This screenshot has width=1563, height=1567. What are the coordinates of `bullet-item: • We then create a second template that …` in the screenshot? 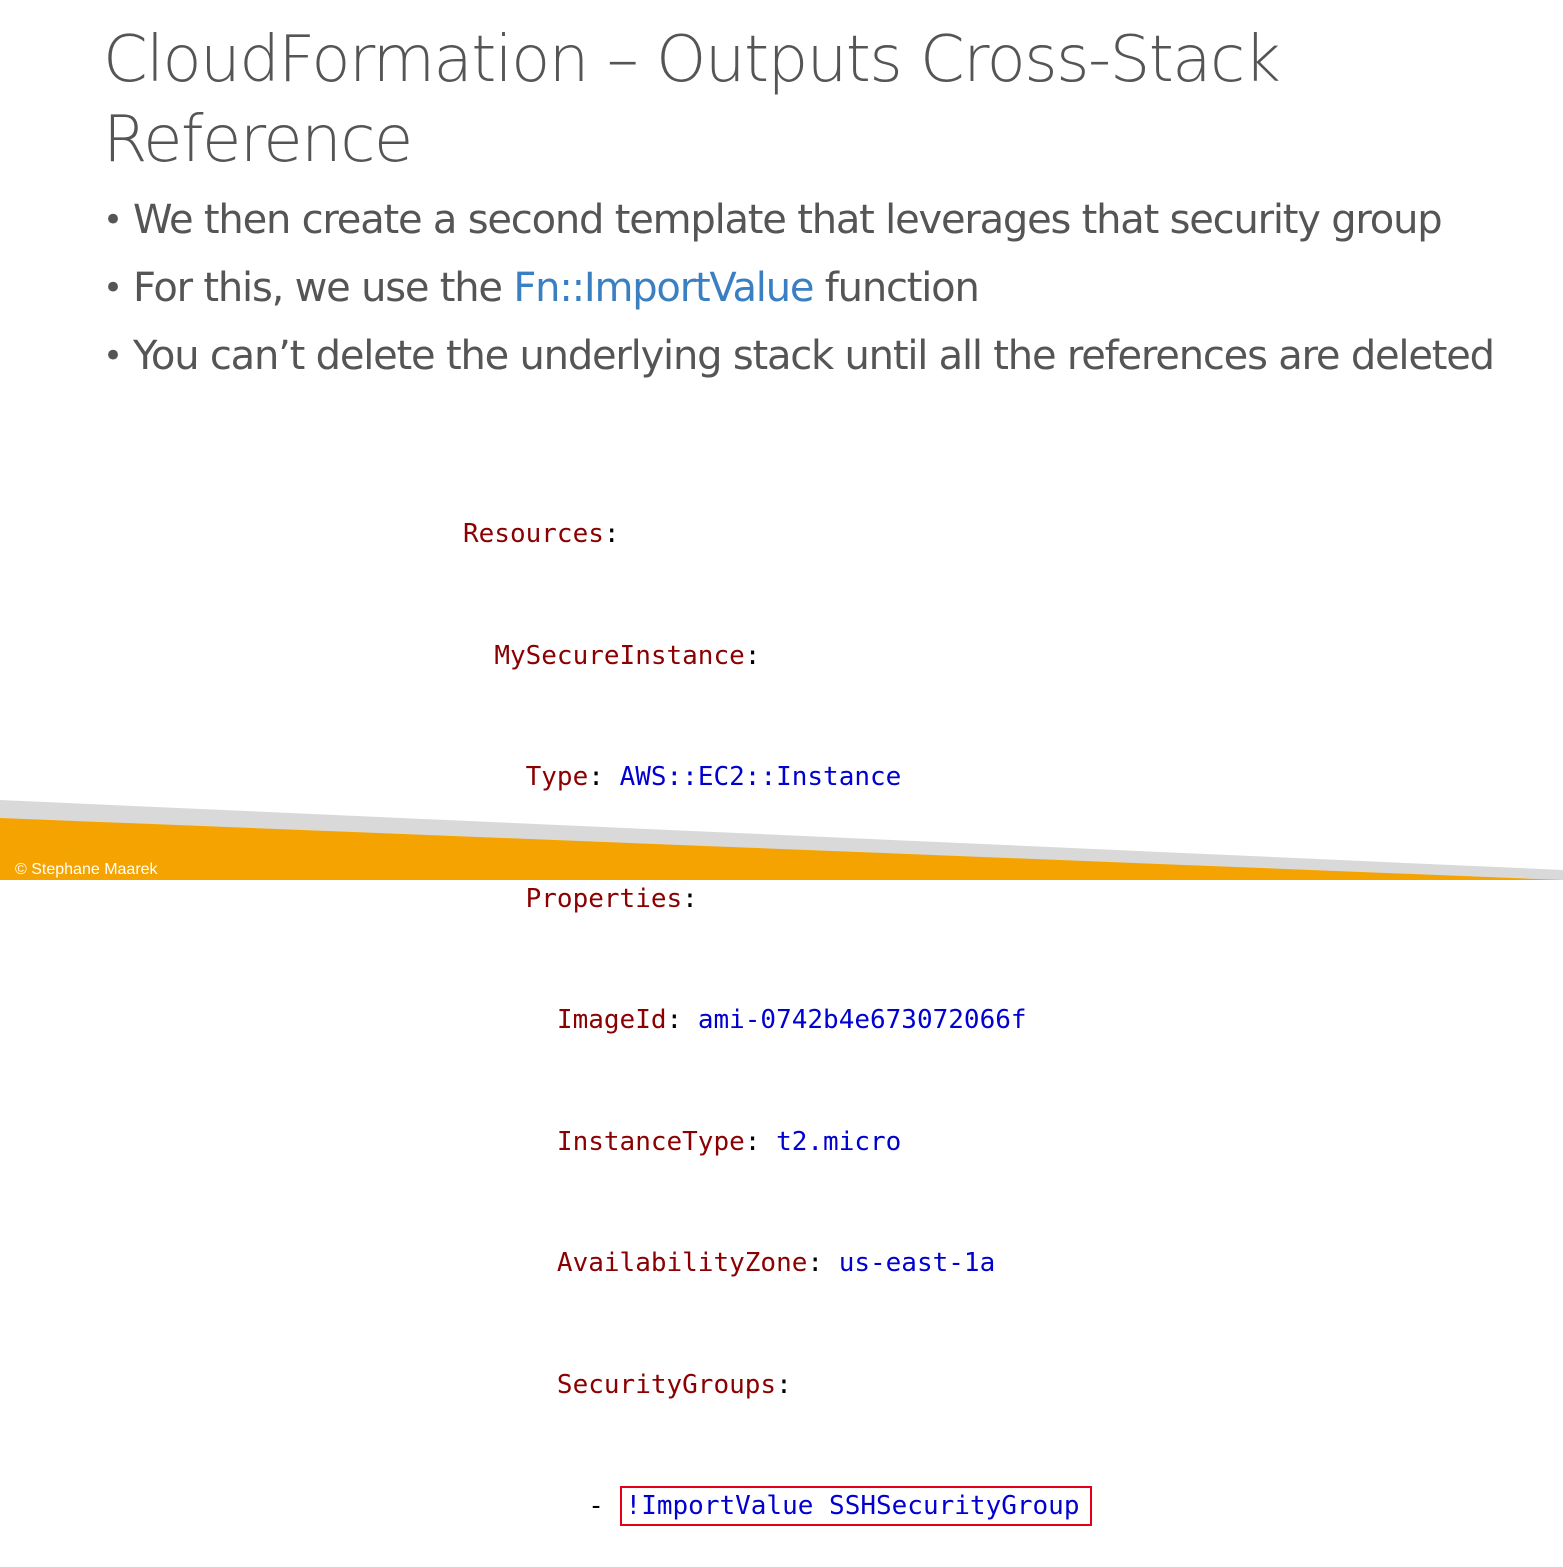 It's located at (823, 220).